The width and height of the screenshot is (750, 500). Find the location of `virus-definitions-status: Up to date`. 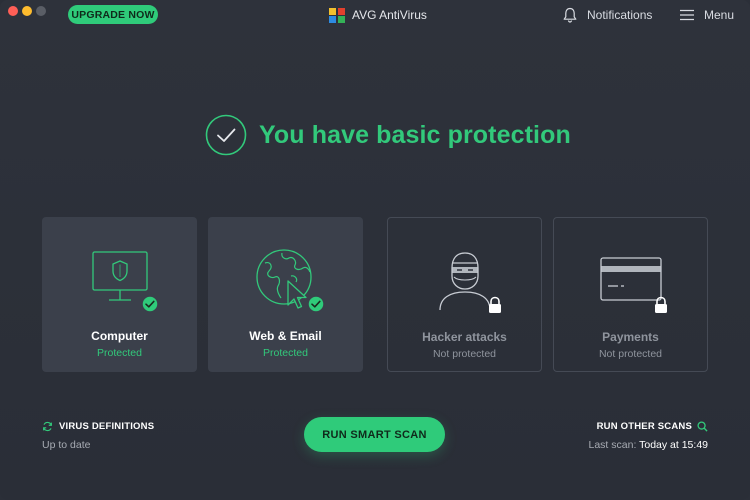

virus-definitions-status: Up to date is located at coordinates (66, 445).